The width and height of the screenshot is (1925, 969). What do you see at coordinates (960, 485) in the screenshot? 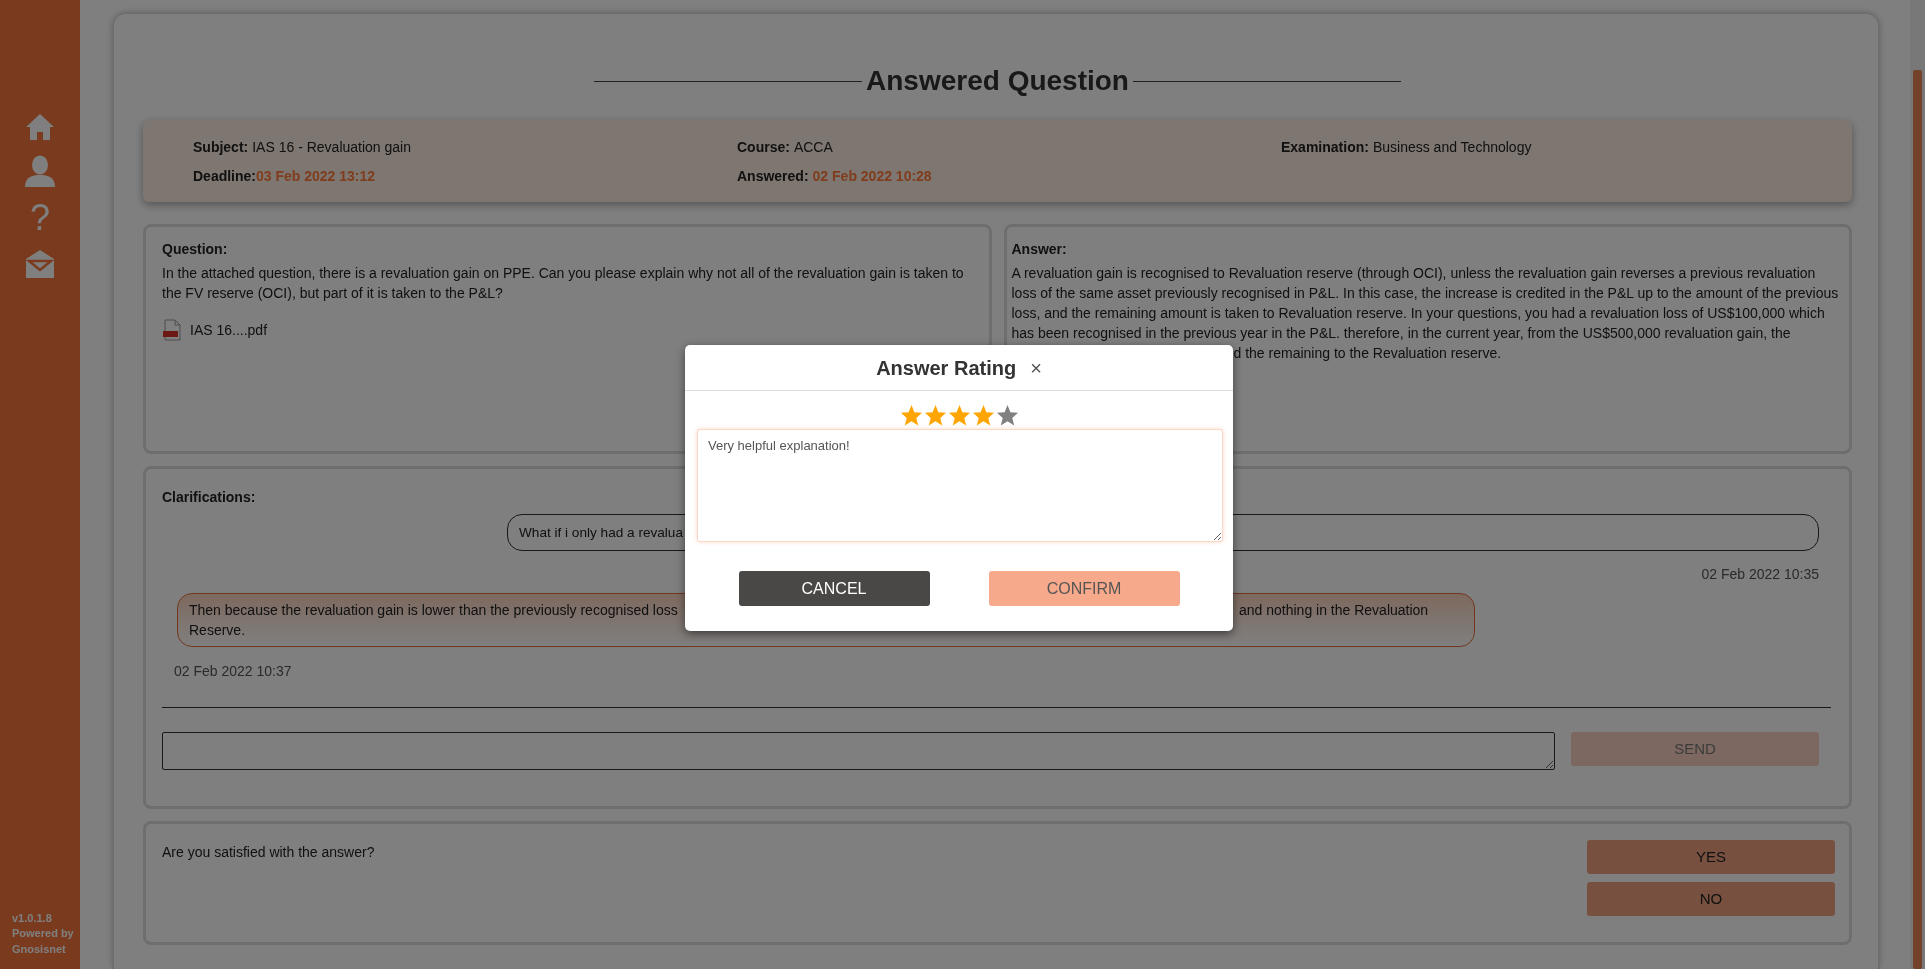
I see `comment-field: Very helpful explanation!` at bounding box center [960, 485].